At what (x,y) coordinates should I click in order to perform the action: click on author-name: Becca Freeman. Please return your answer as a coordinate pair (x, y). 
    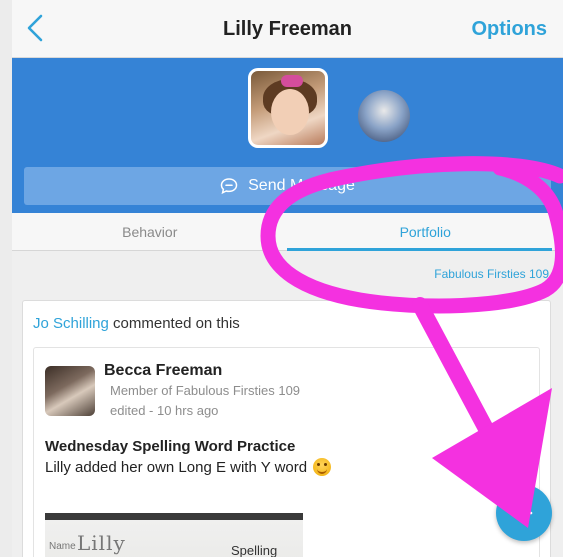
    Looking at the image, I should click on (163, 370).